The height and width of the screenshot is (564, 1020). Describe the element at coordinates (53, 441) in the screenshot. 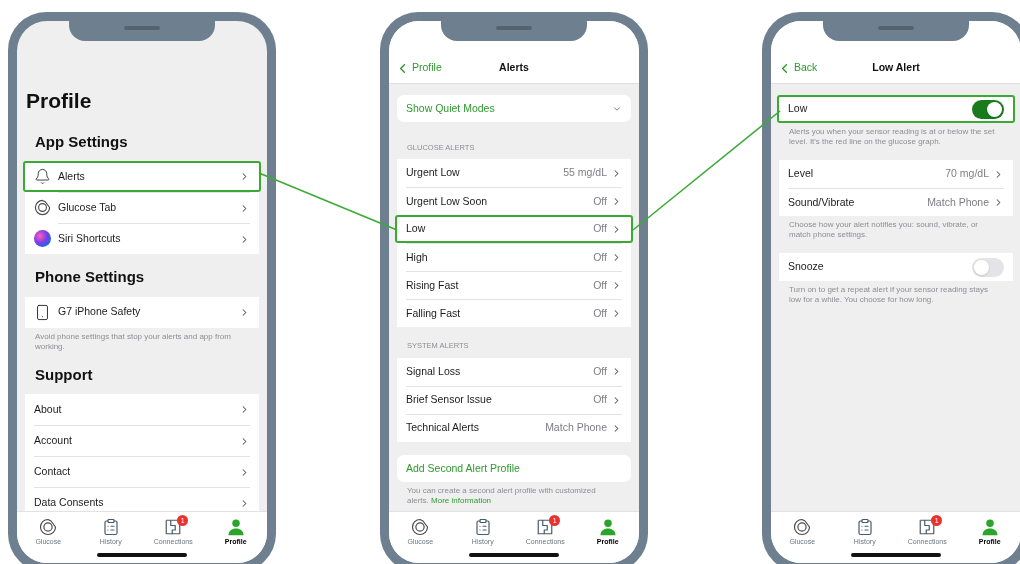

I see `row-label: Account` at that location.